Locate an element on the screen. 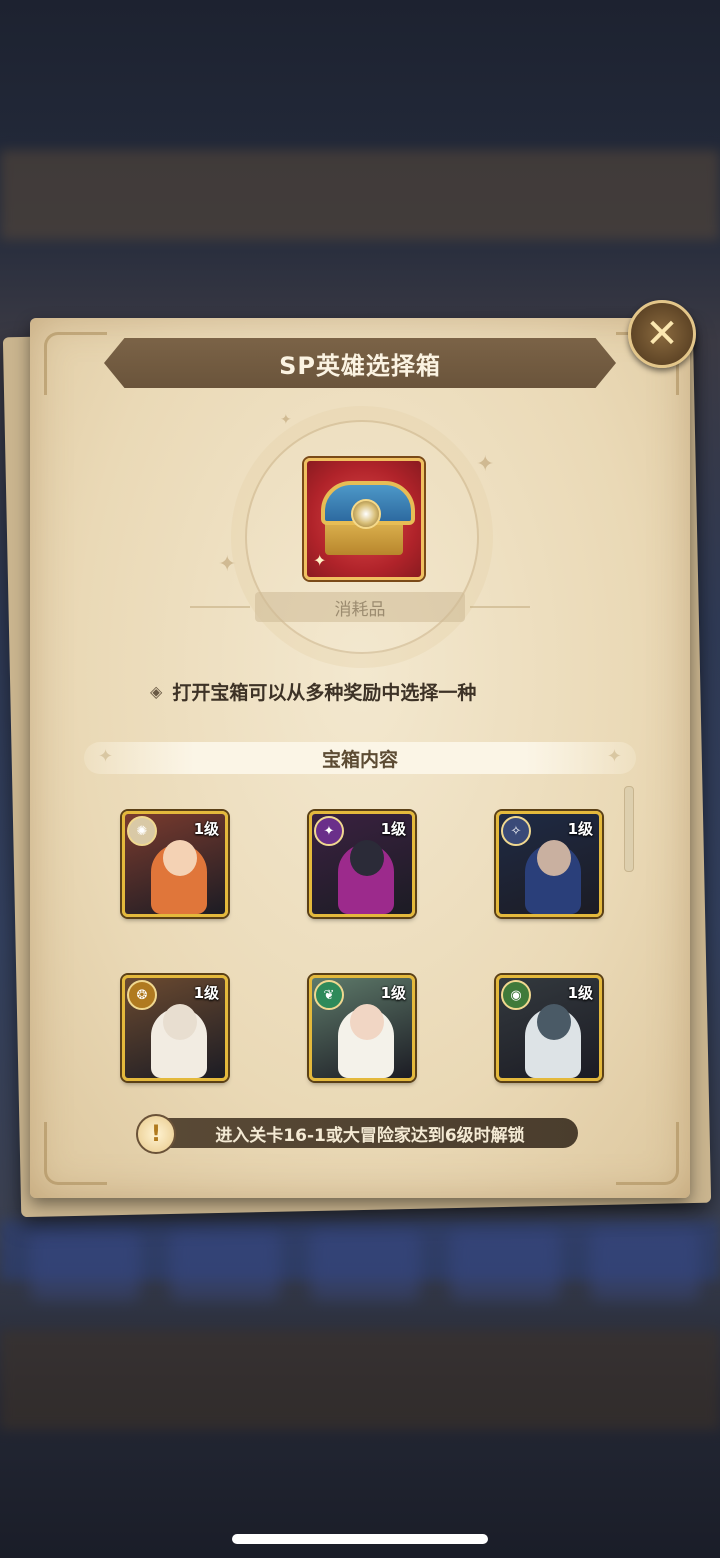  warning-icon: ! is located at coordinates (156, 1134).